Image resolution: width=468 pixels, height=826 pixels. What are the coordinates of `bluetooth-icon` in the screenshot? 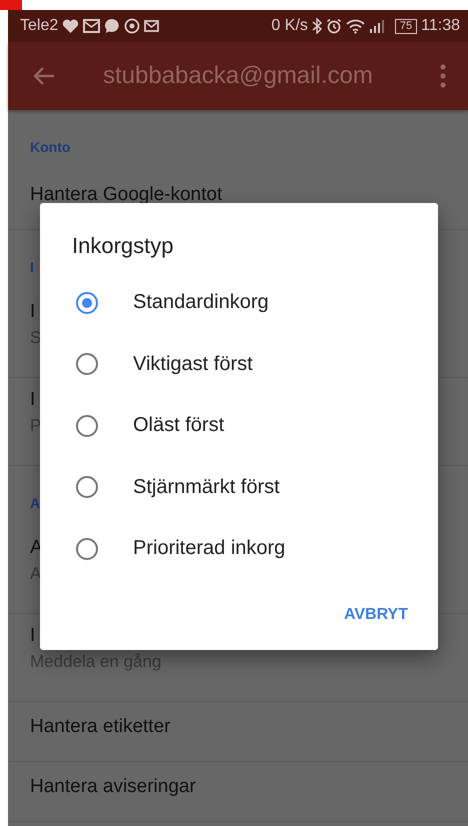 It's located at (317, 26).